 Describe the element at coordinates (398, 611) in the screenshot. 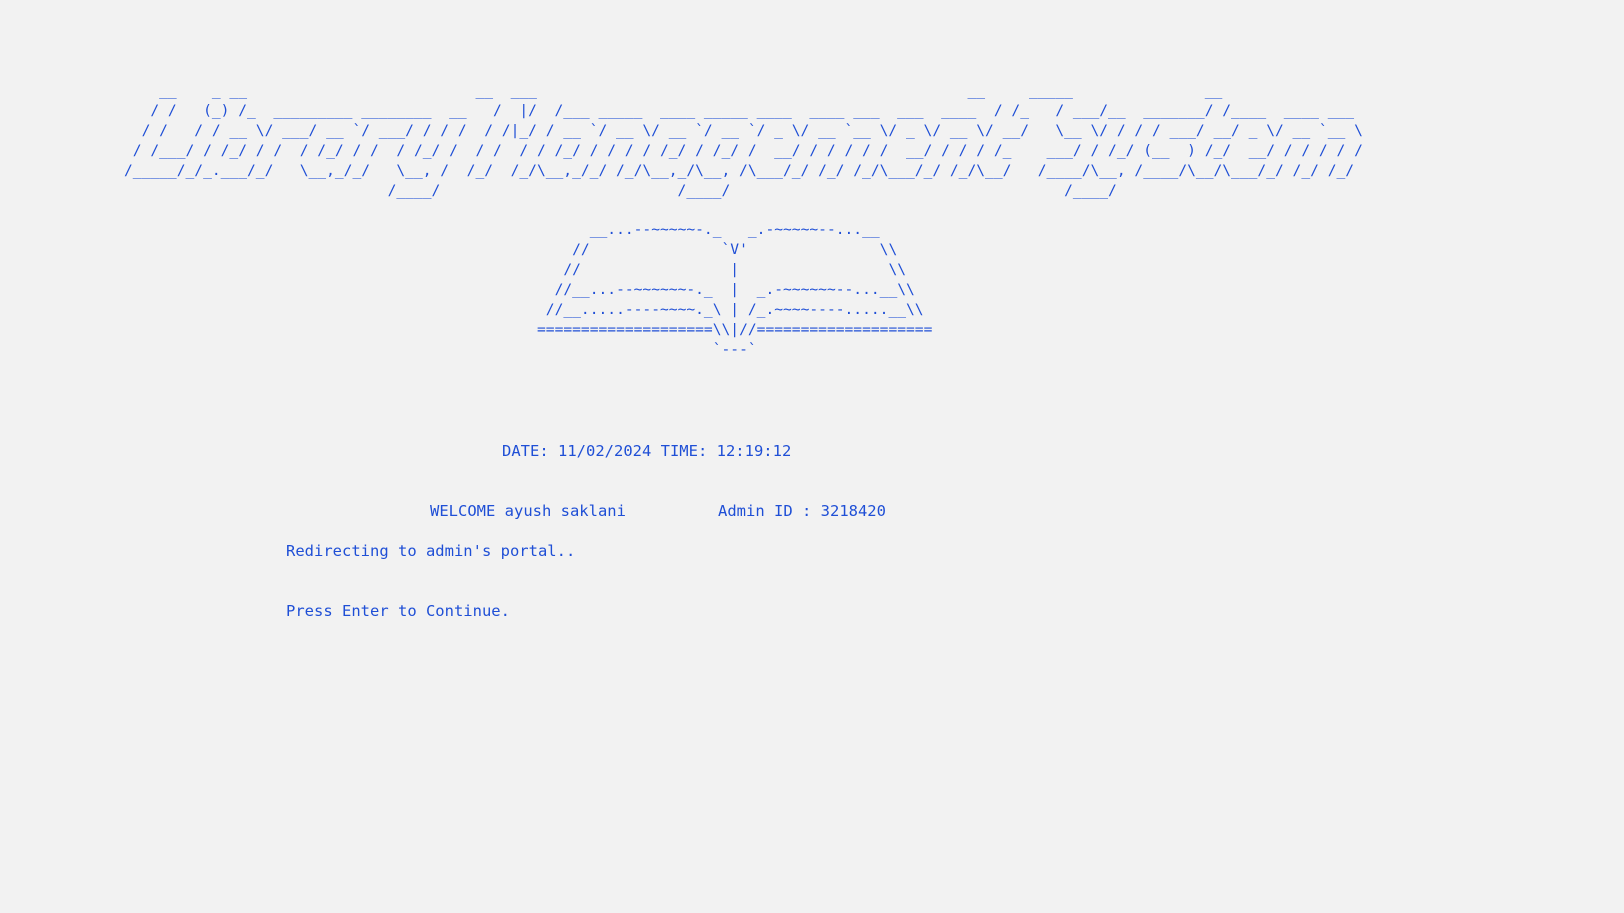

I see `continue-prompt: Press Enter to Continue.` at that location.